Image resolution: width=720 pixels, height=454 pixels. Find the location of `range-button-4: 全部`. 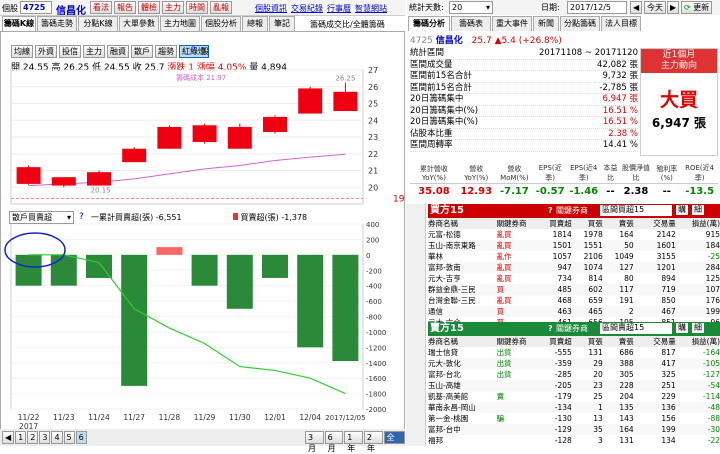

range-button-4: 全部 is located at coordinates (394, 442).